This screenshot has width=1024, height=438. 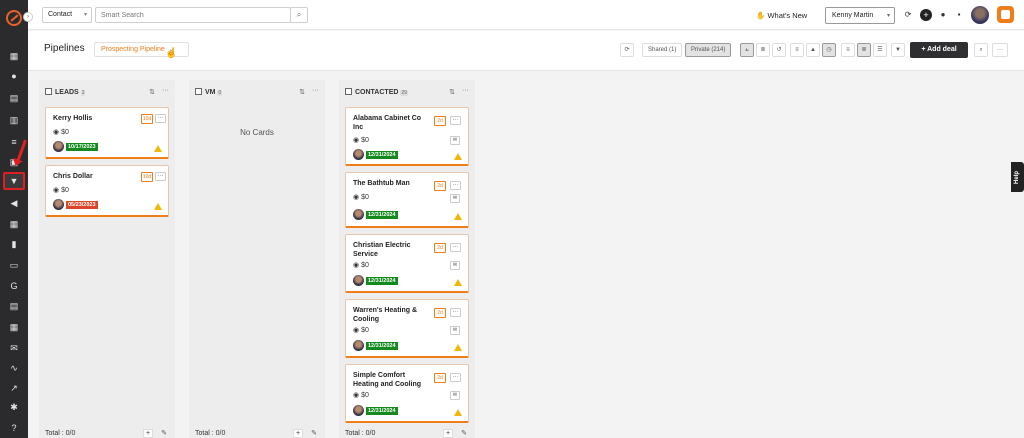 I want to click on stack-icon: ≡, so click(x=797, y=50).